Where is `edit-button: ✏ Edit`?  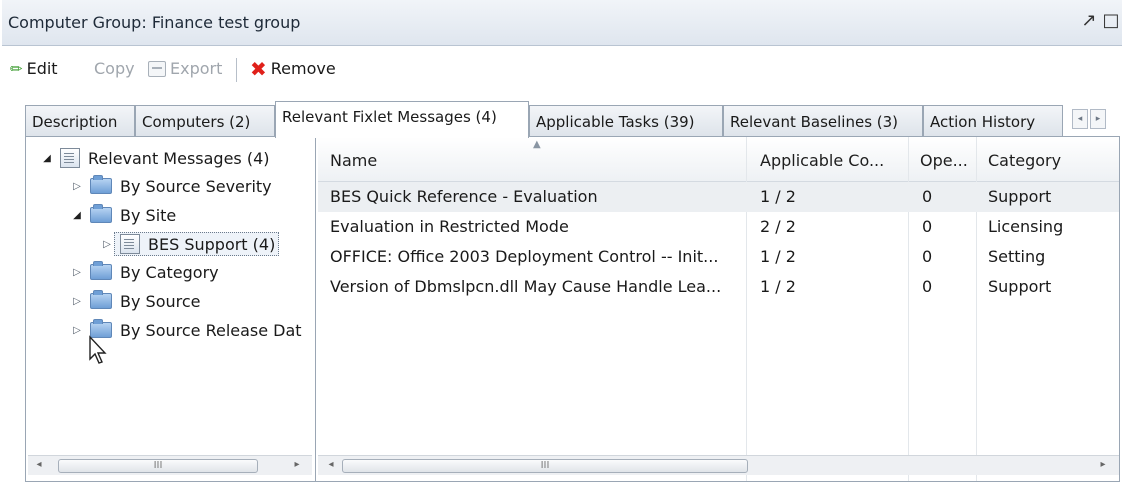 edit-button: ✏ Edit is located at coordinates (34, 68).